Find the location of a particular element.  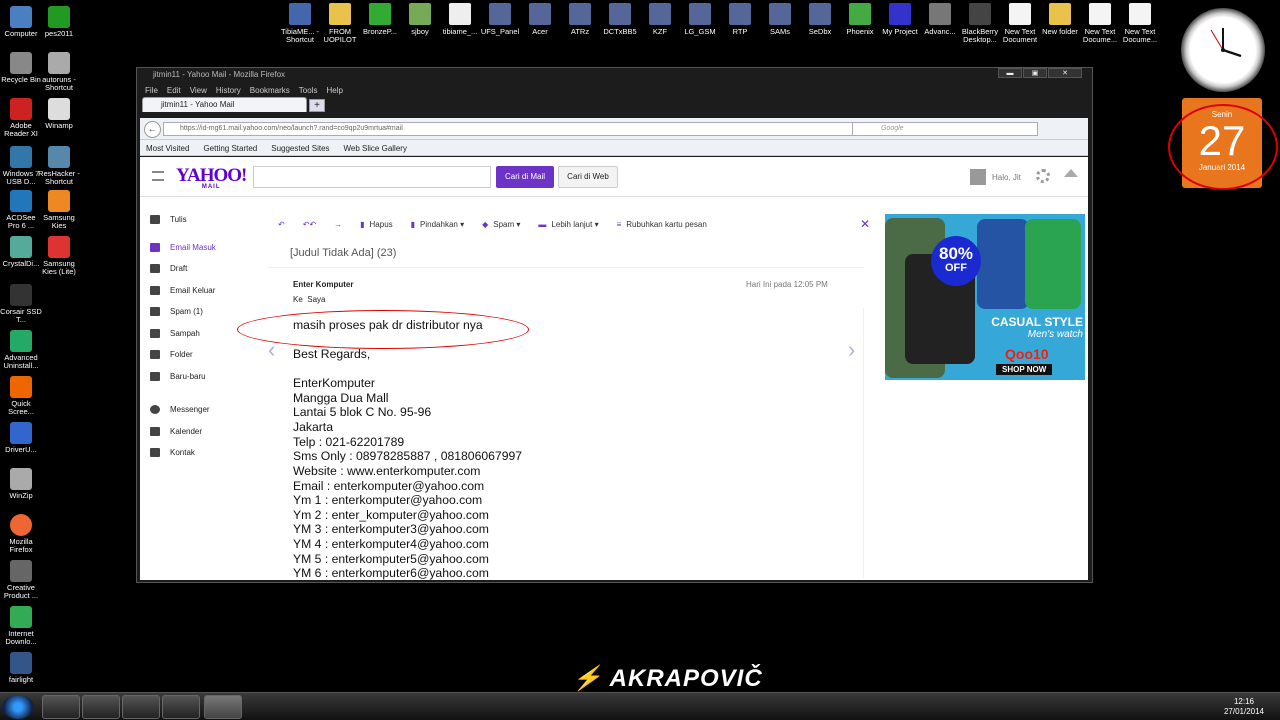

sidebar-item-sent: Email Keluar is located at coordinates (200, 291).